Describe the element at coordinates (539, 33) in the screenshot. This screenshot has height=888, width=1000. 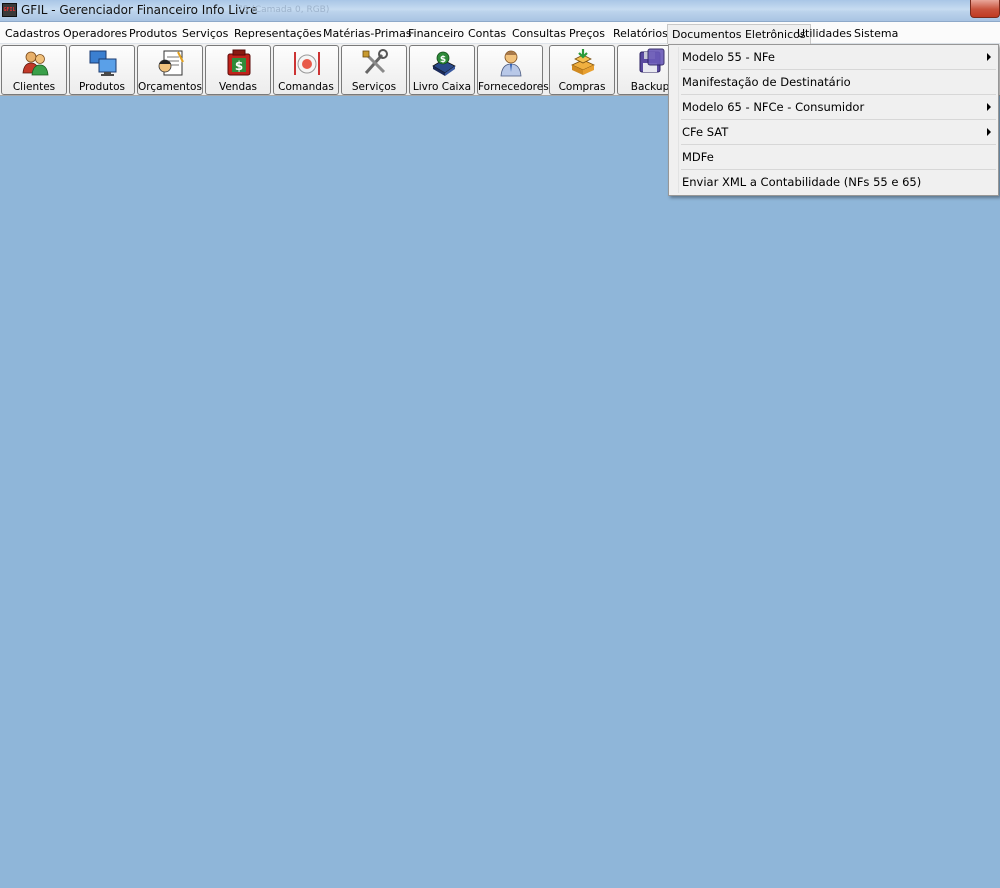
I see `menu-consultas: Consultas` at that location.